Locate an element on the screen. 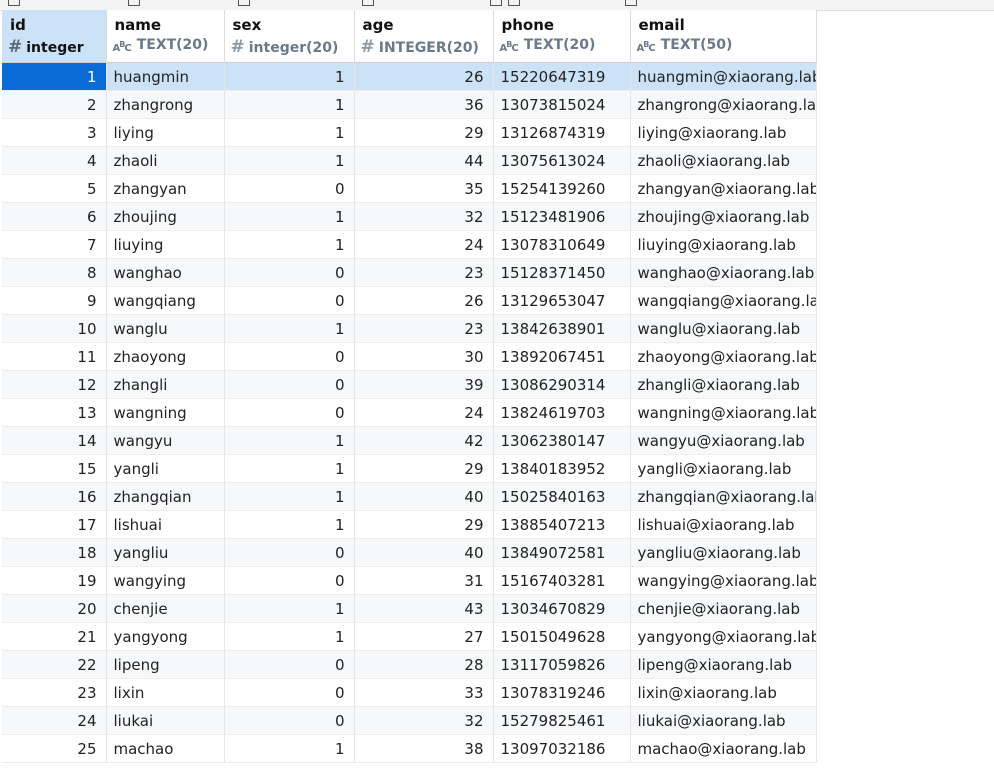  cell-email: zhoujing@xiaorang.lab is located at coordinates (723, 216).